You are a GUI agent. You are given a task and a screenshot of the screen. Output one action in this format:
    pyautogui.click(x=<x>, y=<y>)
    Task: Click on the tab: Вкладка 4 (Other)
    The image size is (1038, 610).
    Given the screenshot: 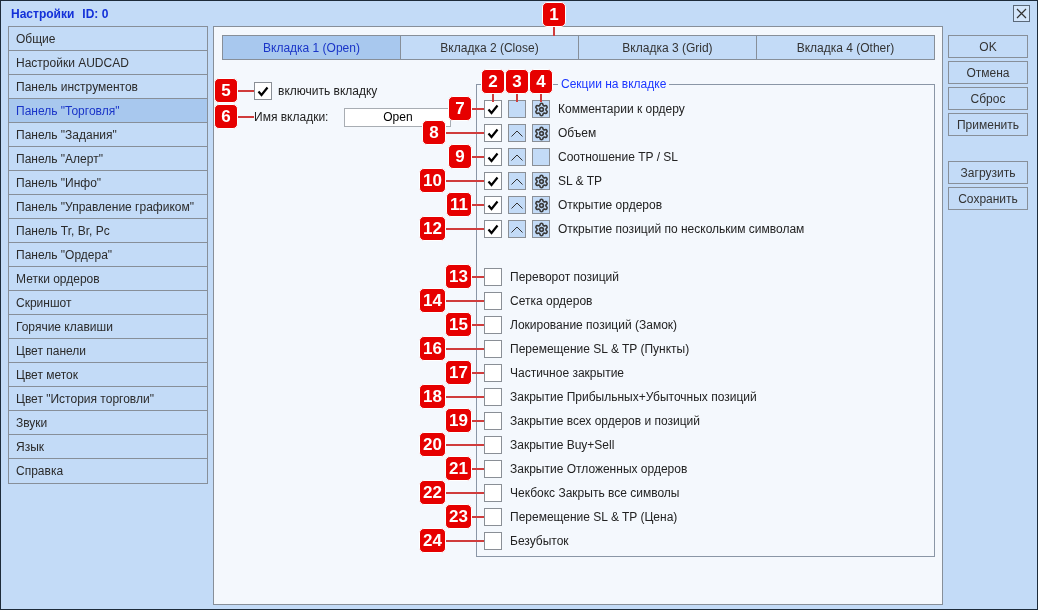 What is the action you would take?
    pyautogui.click(x=845, y=47)
    